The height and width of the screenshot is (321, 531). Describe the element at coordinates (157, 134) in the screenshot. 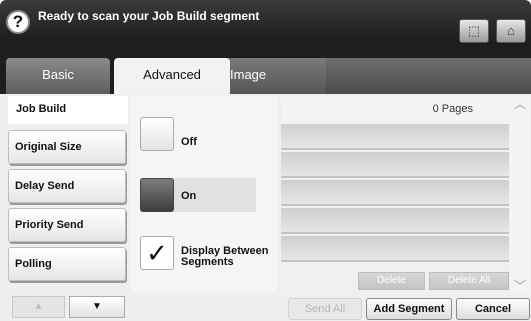

I see `off-option-button` at that location.